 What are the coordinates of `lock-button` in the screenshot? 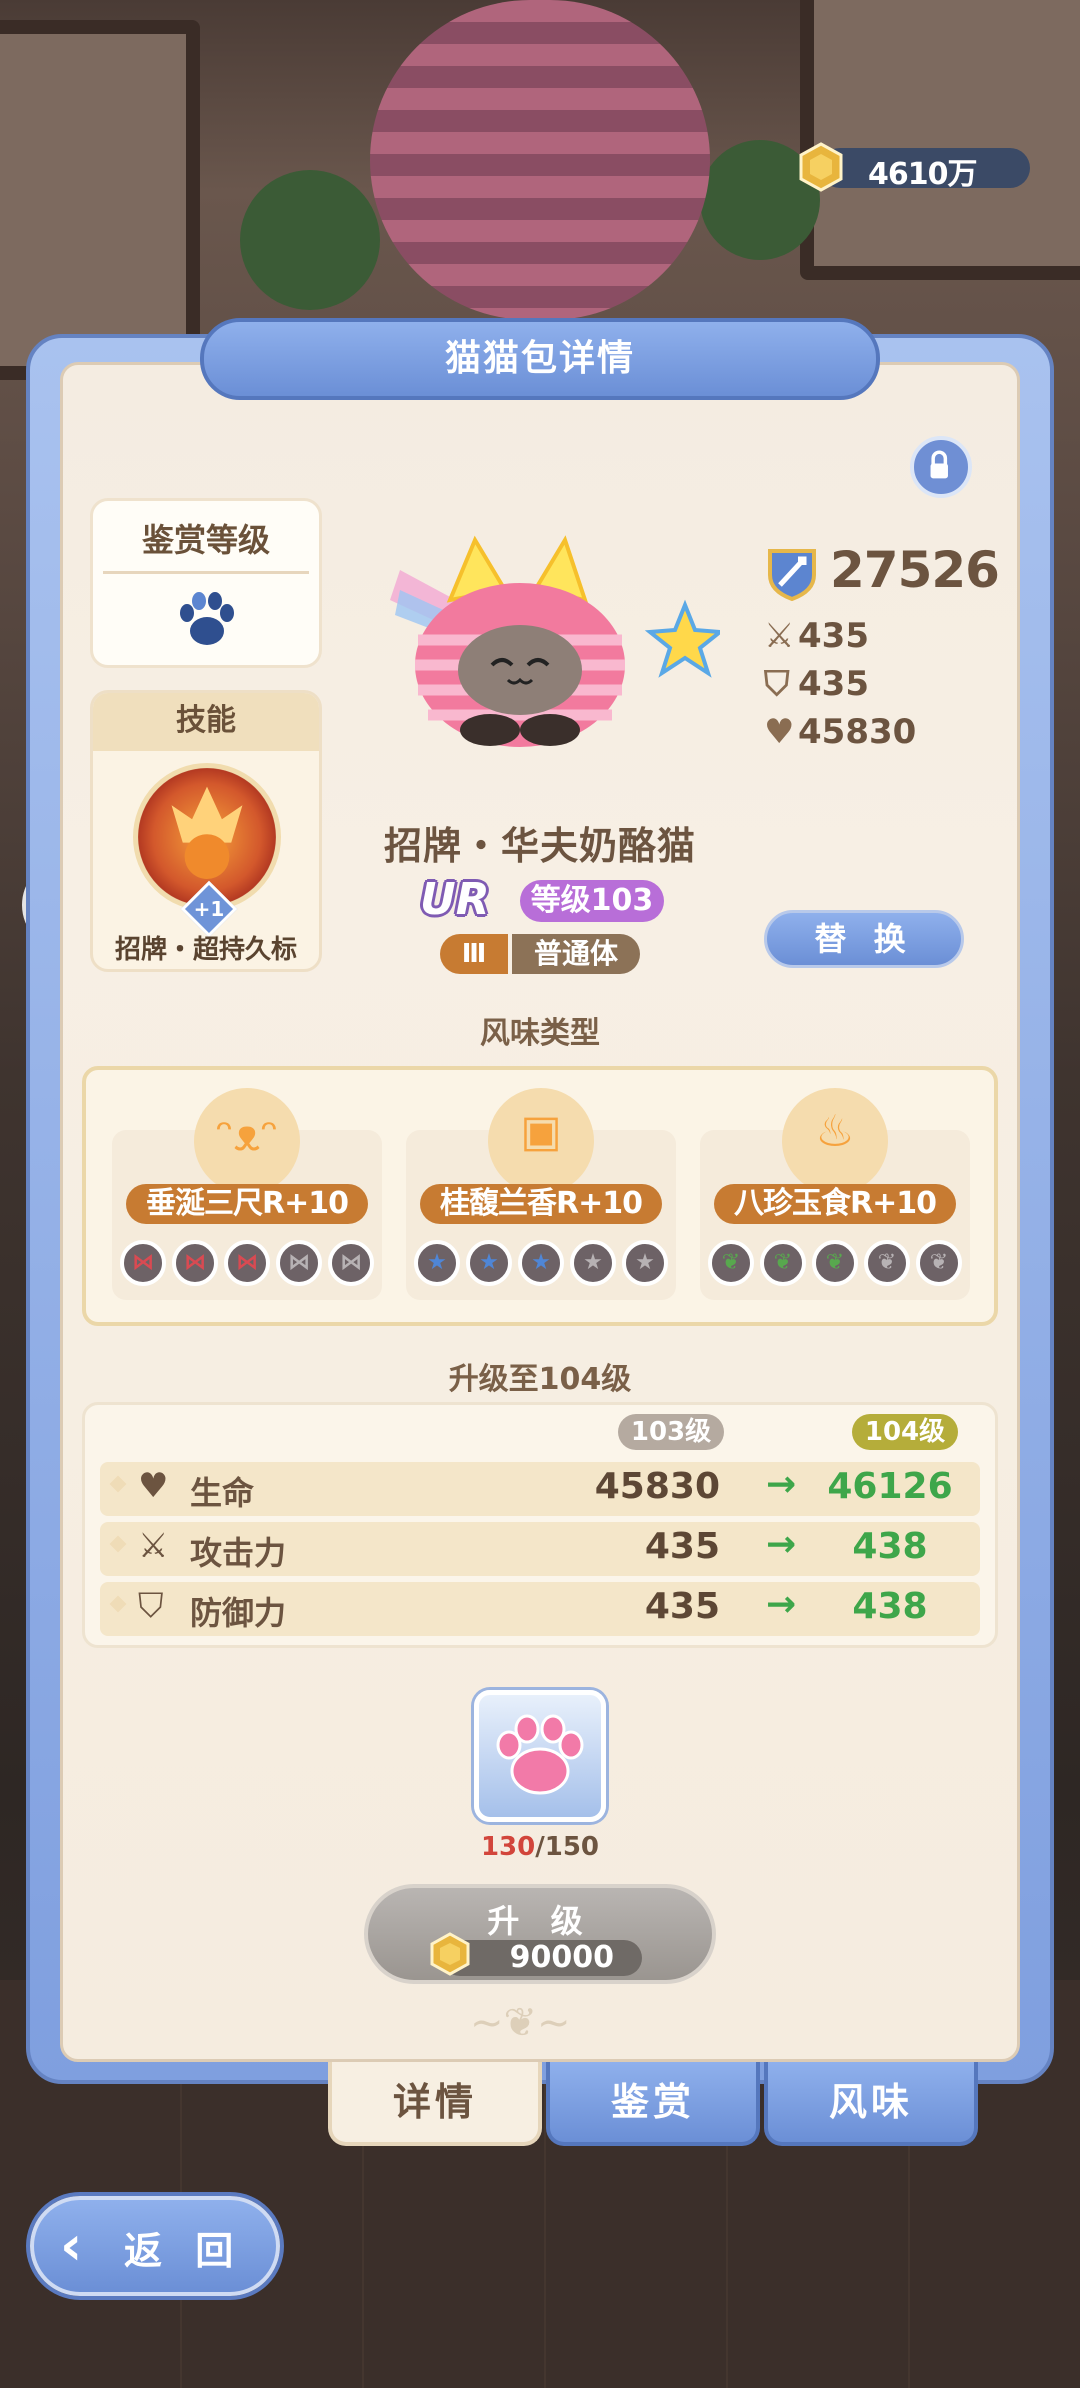 It's located at (941, 467).